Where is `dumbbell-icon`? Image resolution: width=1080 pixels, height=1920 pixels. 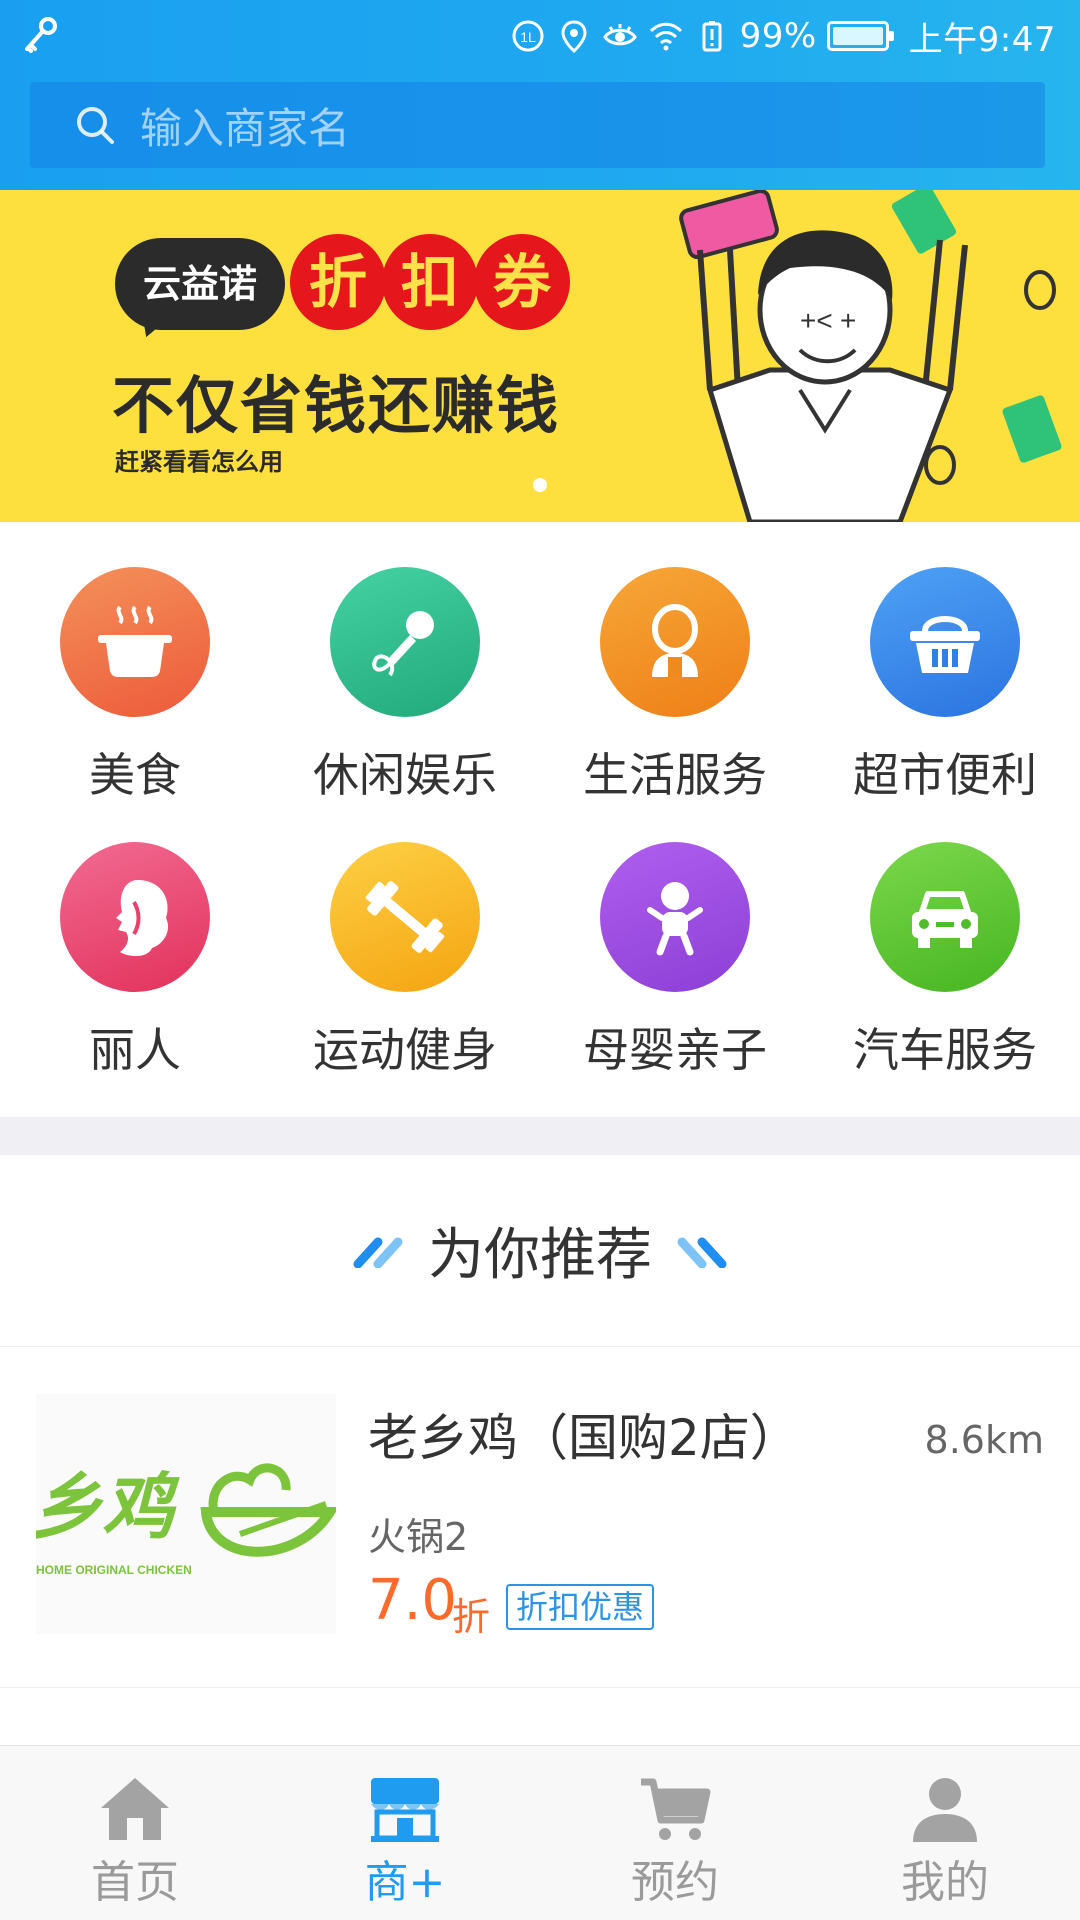 dumbbell-icon is located at coordinates (405, 917).